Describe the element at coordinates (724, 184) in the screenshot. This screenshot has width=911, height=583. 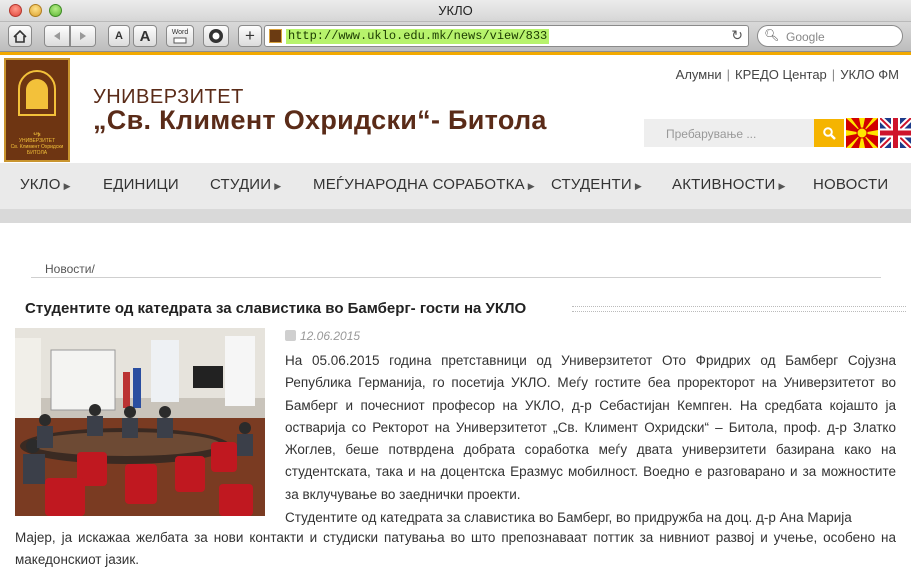
I see `nav-label: АКТИВНОСТИ` at that location.